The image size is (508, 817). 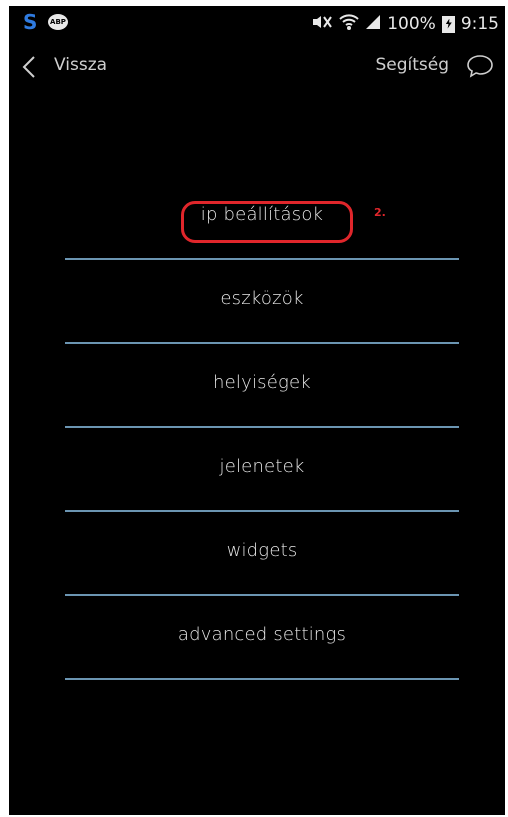 I want to click on back-chevron-icon, so click(x=30, y=67).